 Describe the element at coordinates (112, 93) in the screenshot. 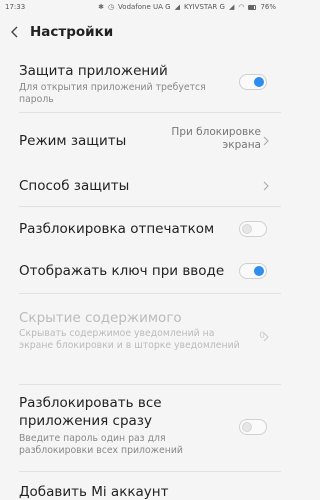

I see `setting-description: Для открытия приложений требуется пароль` at that location.